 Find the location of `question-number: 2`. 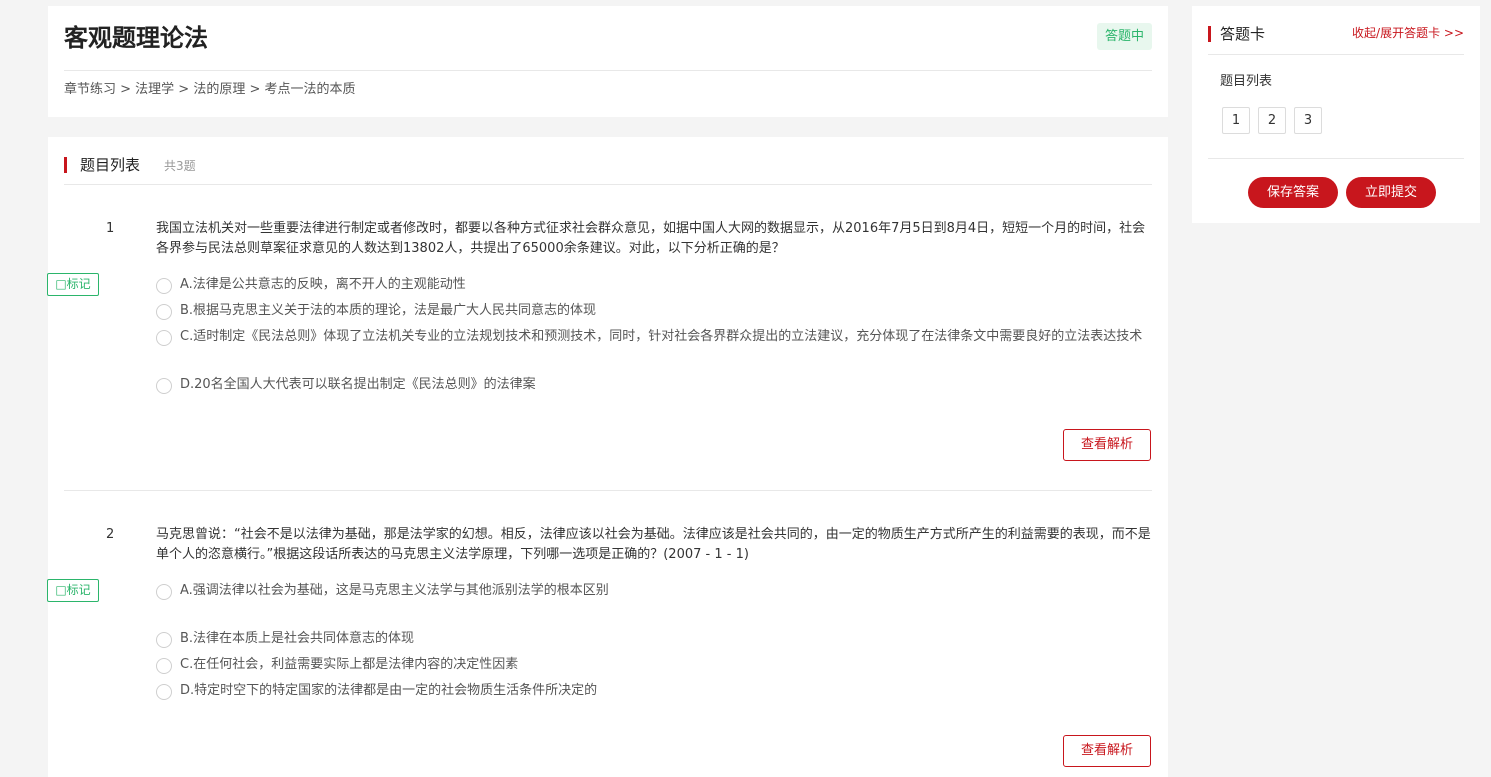

question-number: 2 is located at coordinates (110, 534).